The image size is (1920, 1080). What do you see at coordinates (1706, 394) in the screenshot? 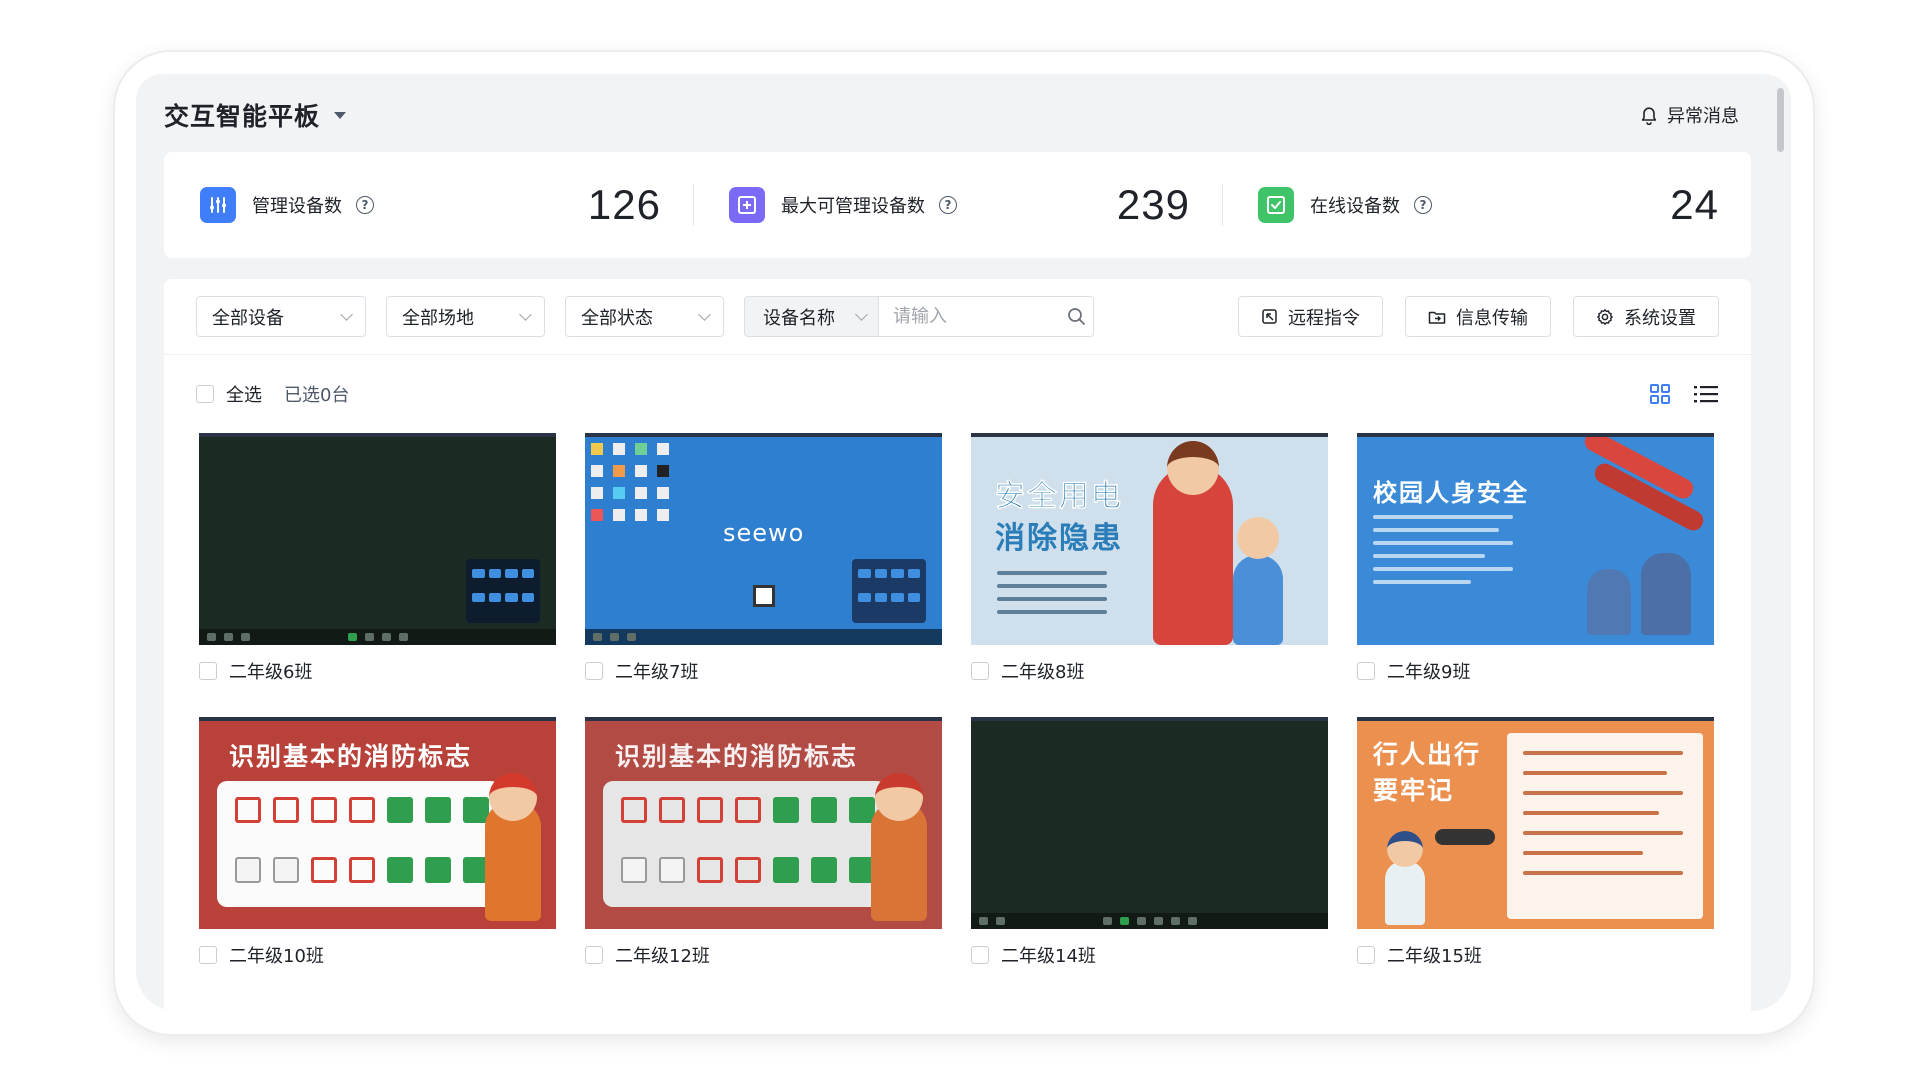
I see `list-view-icon` at bounding box center [1706, 394].